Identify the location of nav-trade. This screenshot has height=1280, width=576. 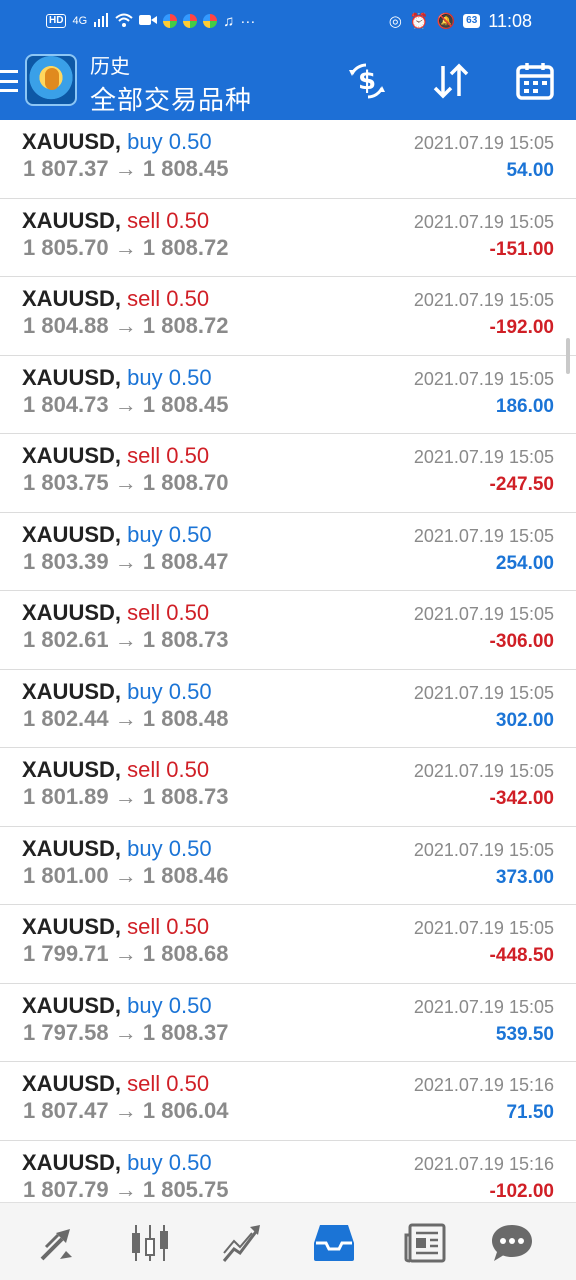
(242, 1243).